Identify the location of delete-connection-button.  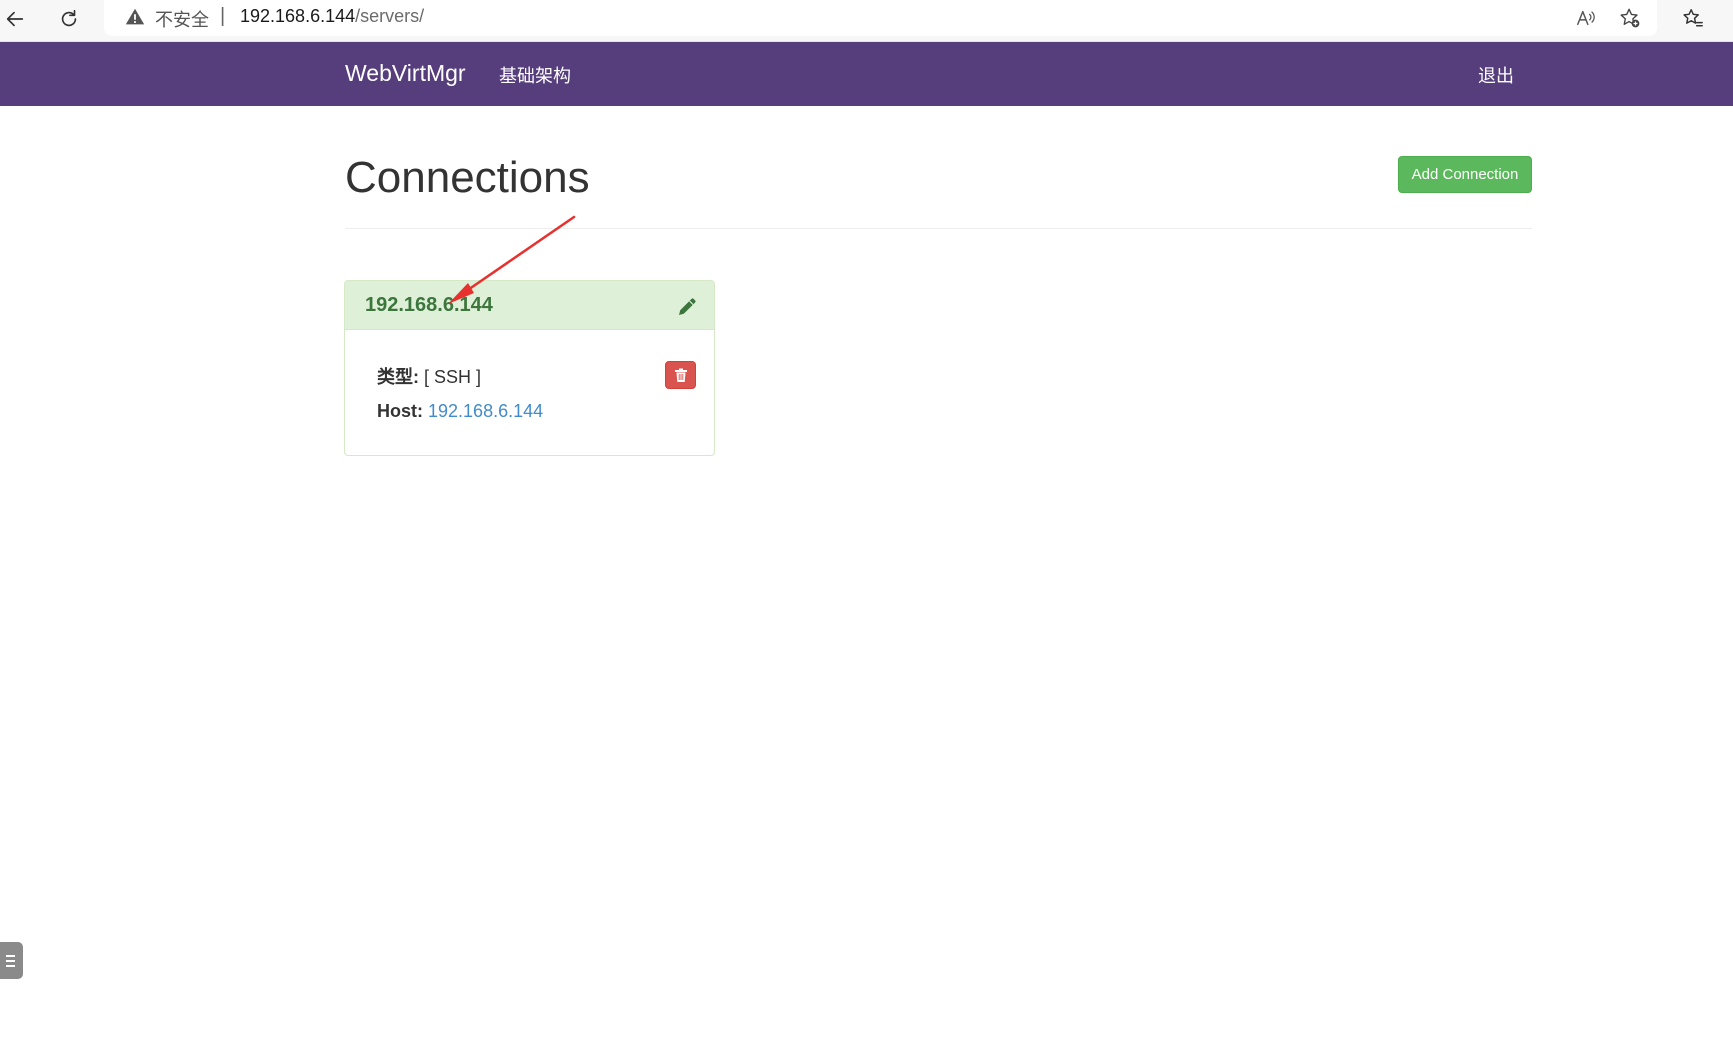
(680, 375).